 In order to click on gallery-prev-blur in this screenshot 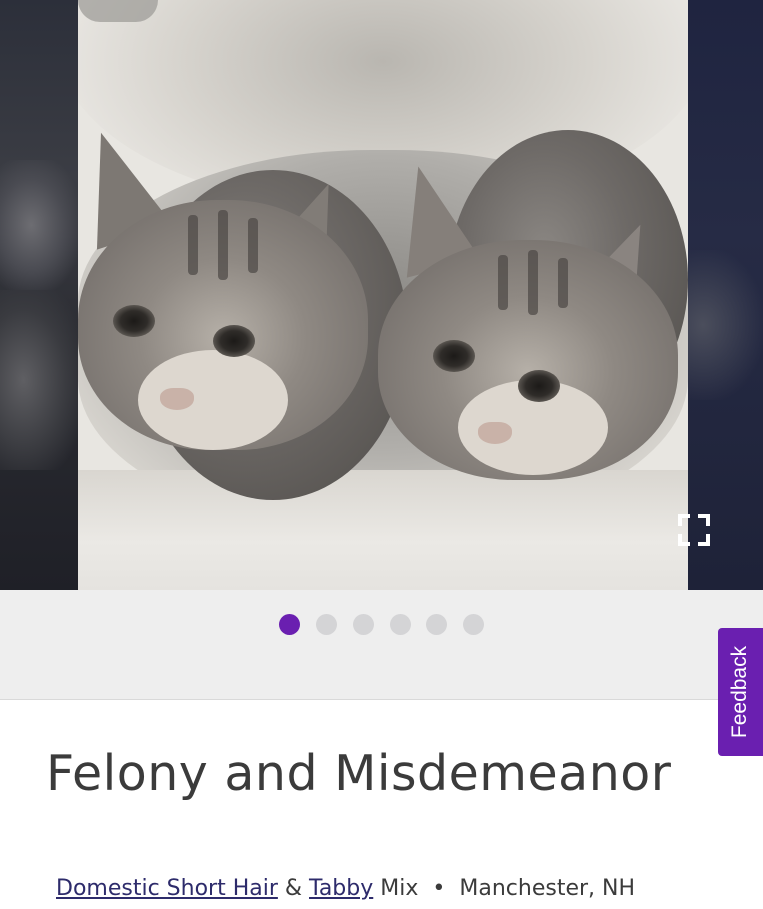, I will do `click(39, 295)`.